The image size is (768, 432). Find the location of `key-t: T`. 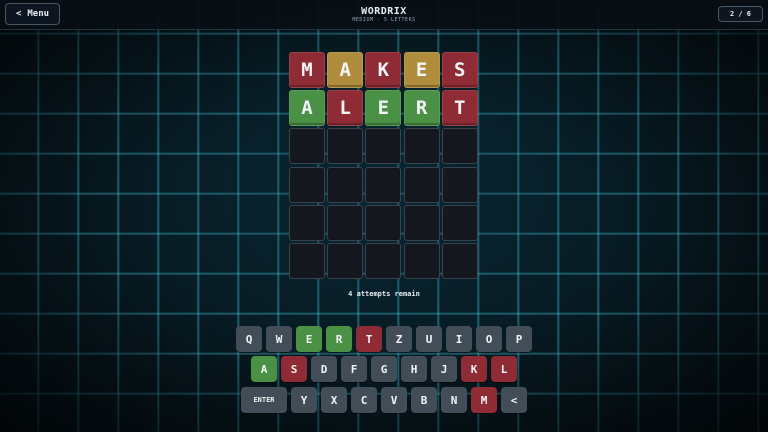

key-t: T is located at coordinates (369, 339).